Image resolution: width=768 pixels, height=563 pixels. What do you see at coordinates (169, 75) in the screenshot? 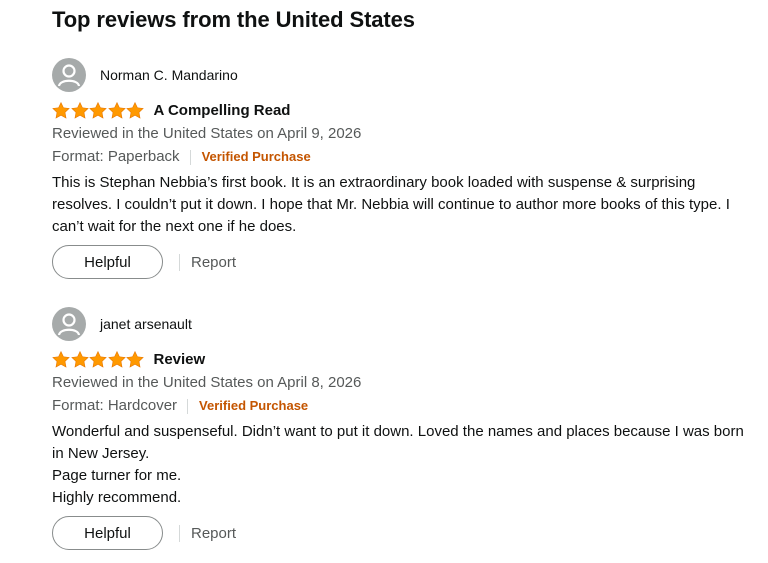
I see `reviewer-name: Norman C. Mandarino` at bounding box center [169, 75].